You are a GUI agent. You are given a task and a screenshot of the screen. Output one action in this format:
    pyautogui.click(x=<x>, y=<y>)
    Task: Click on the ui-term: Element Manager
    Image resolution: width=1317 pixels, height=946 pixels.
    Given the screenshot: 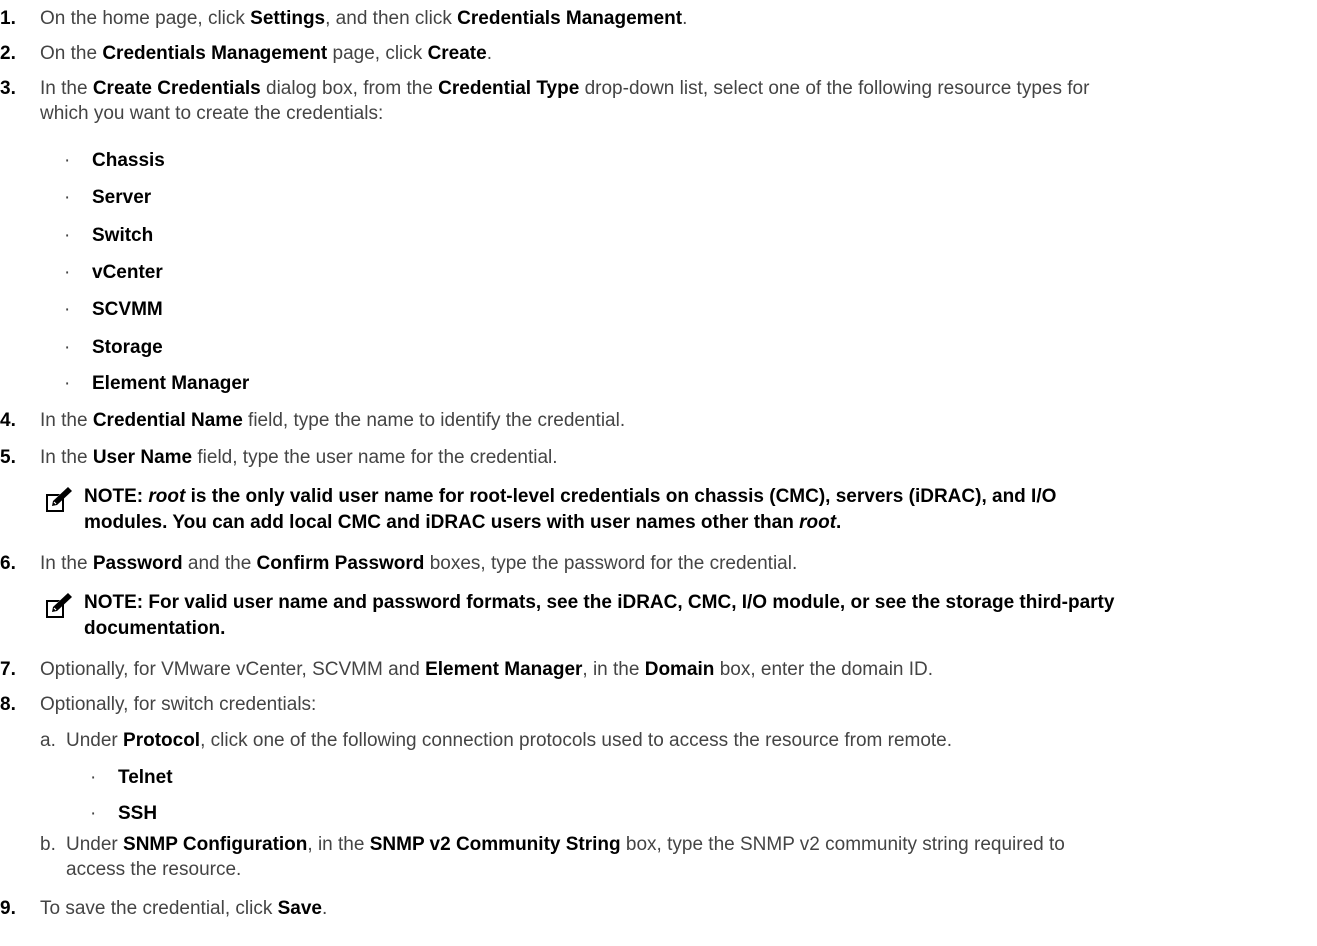 What is the action you would take?
    pyautogui.click(x=504, y=669)
    